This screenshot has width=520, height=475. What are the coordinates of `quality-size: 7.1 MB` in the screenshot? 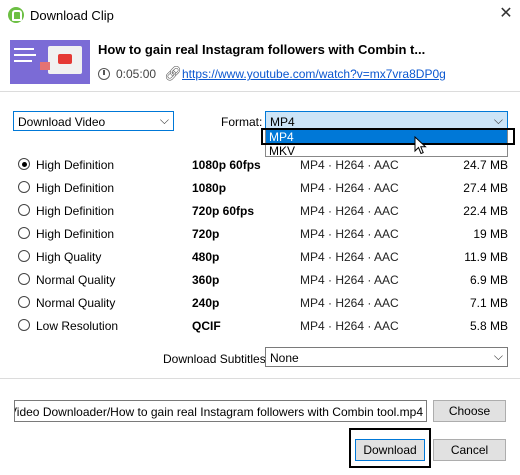 It's located at (488, 303).